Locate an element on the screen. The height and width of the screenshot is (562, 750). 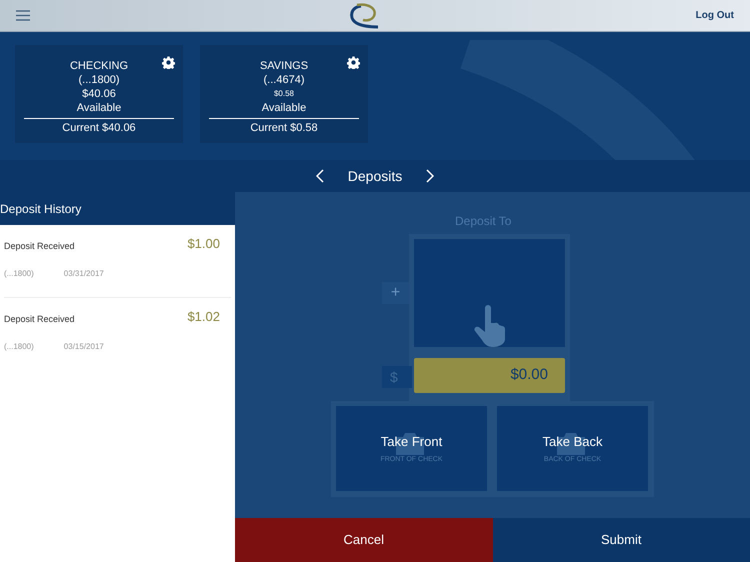
account-balance: $40.06 is located at coordinates (99, 94).